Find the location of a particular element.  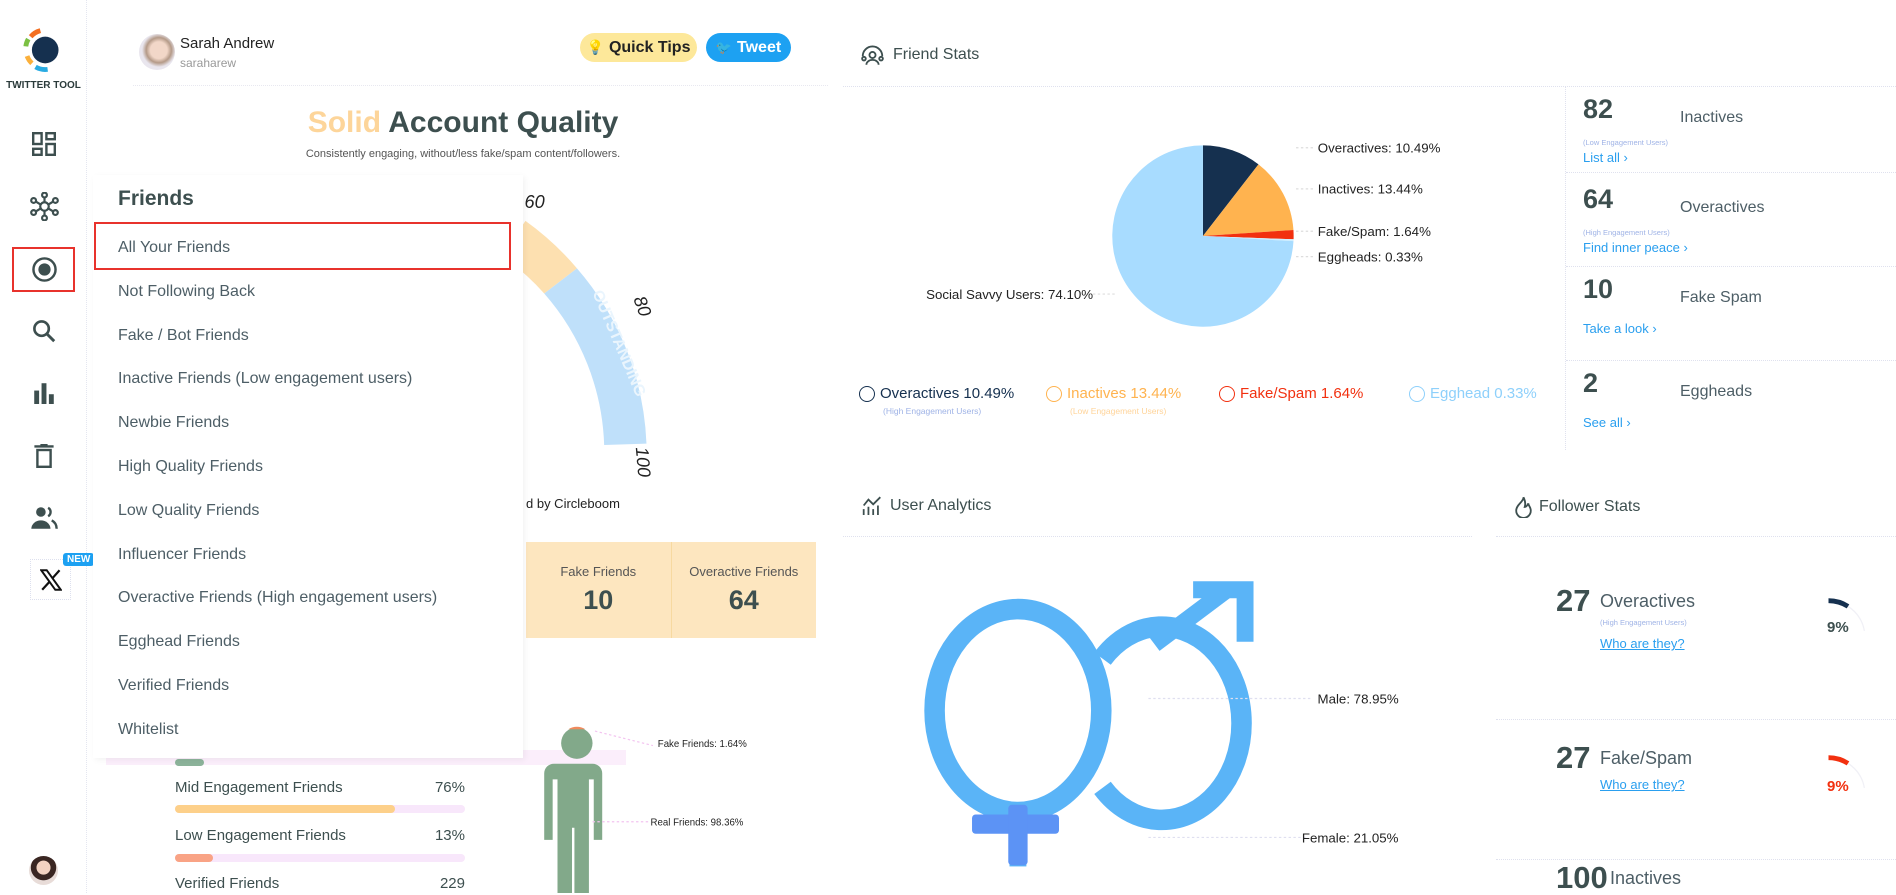

sad-face-icon is located at coordinates (1054, 393).